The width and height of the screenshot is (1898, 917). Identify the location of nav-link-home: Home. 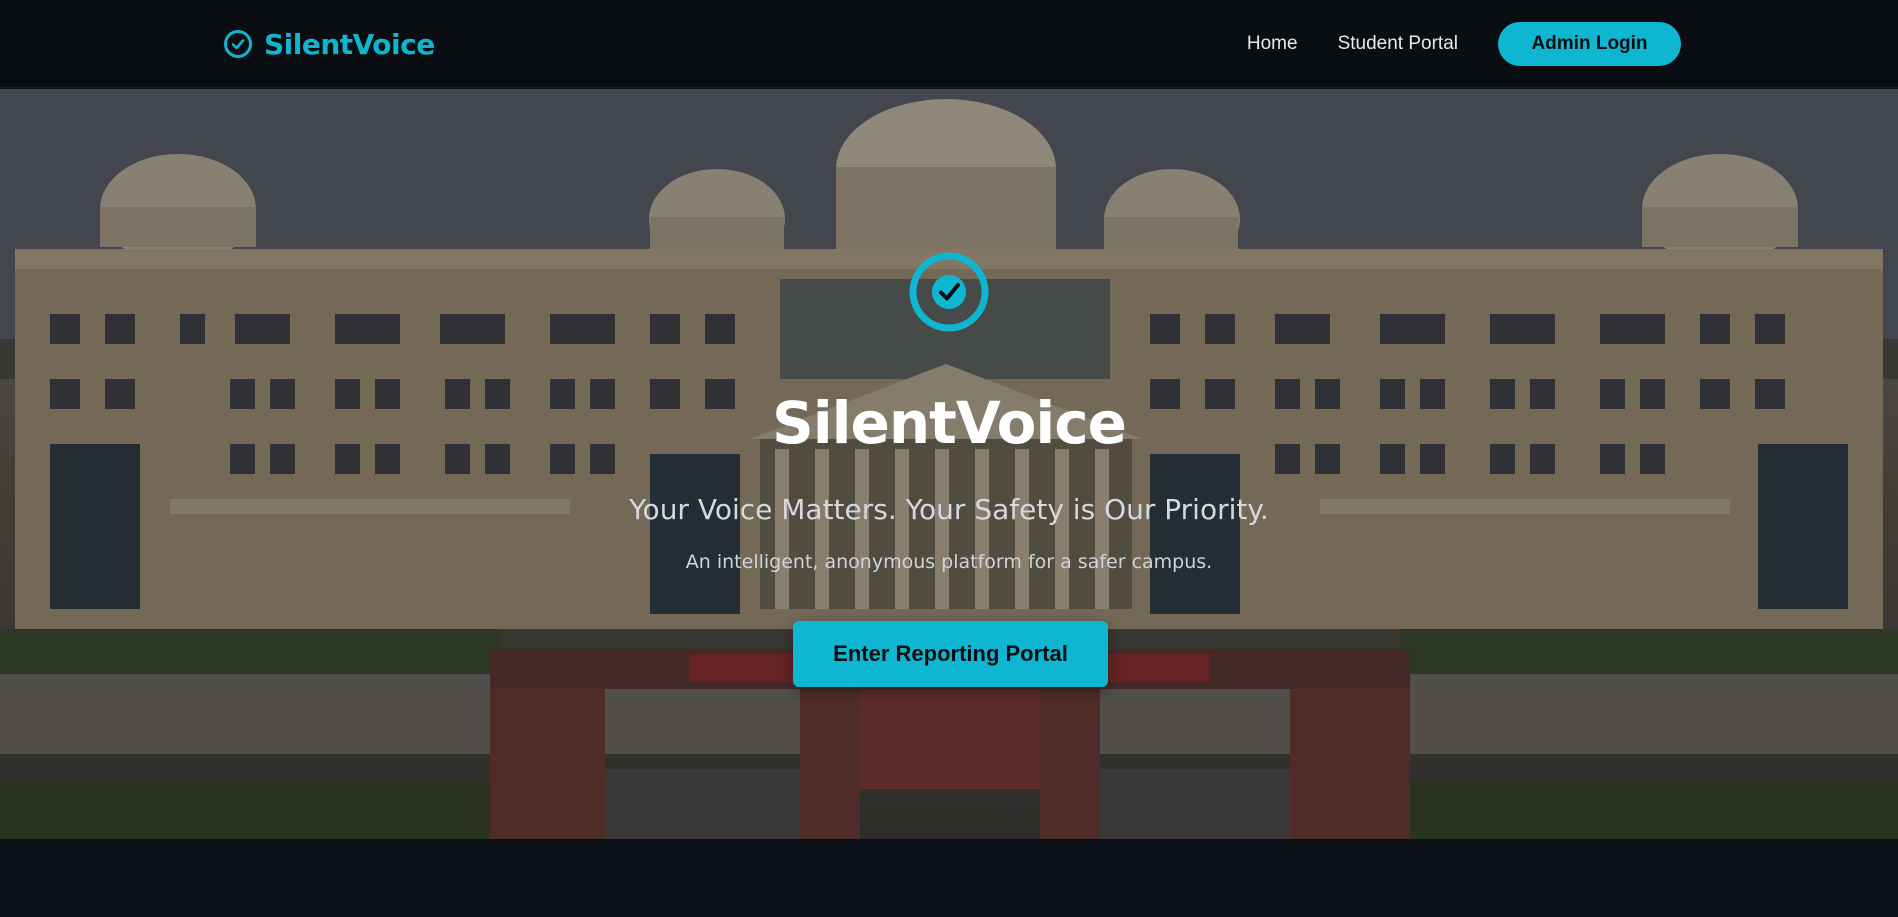
(1272, 44).